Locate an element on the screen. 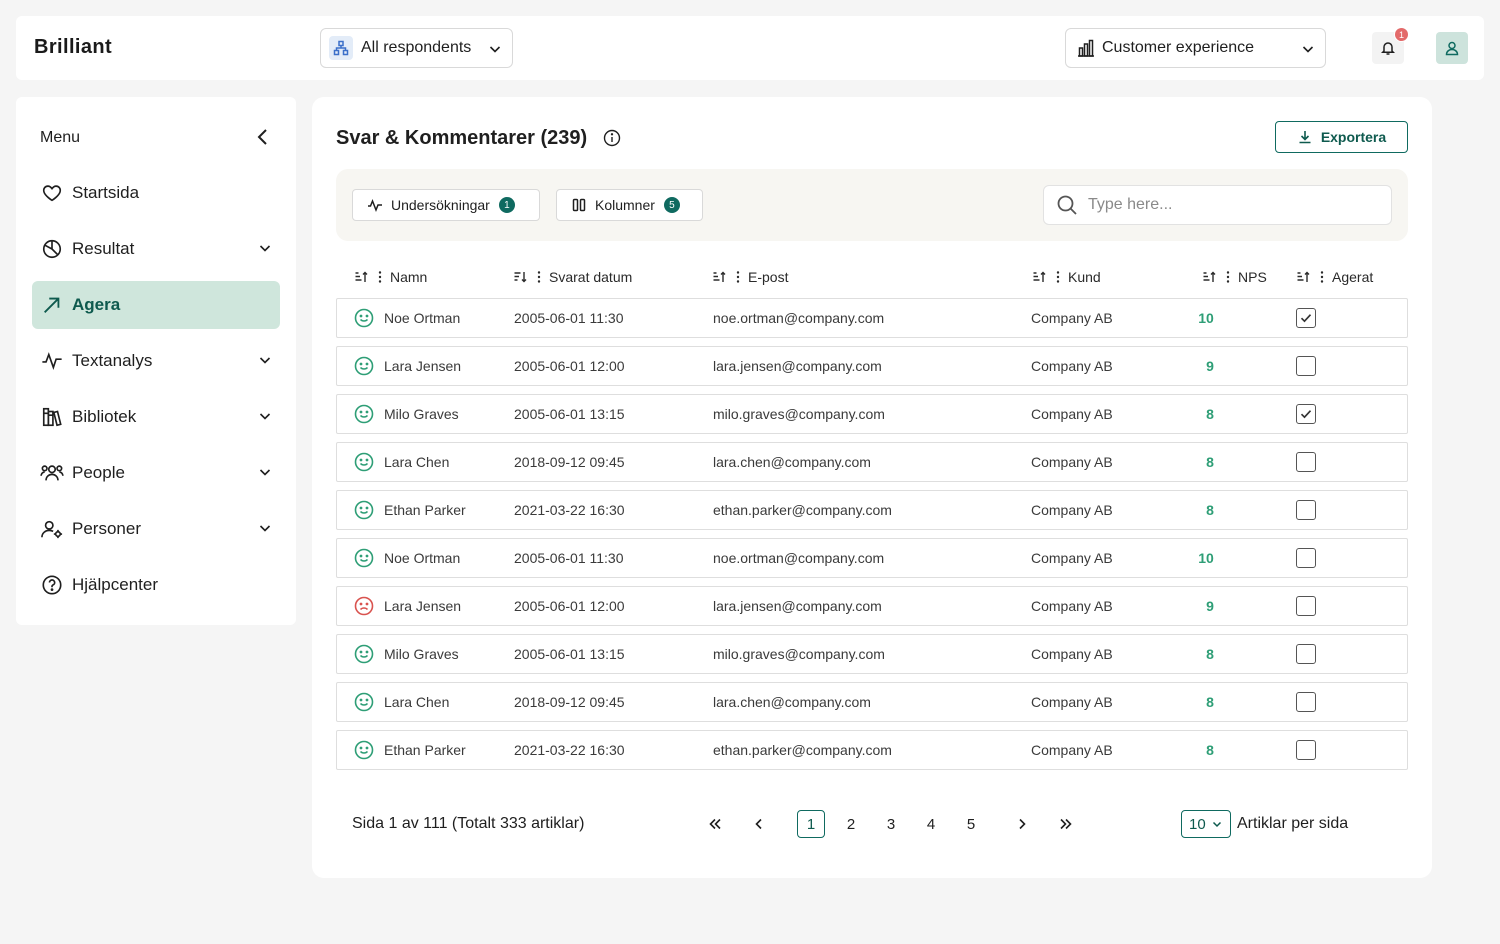  search-box is located at coordinates (1217, 205).